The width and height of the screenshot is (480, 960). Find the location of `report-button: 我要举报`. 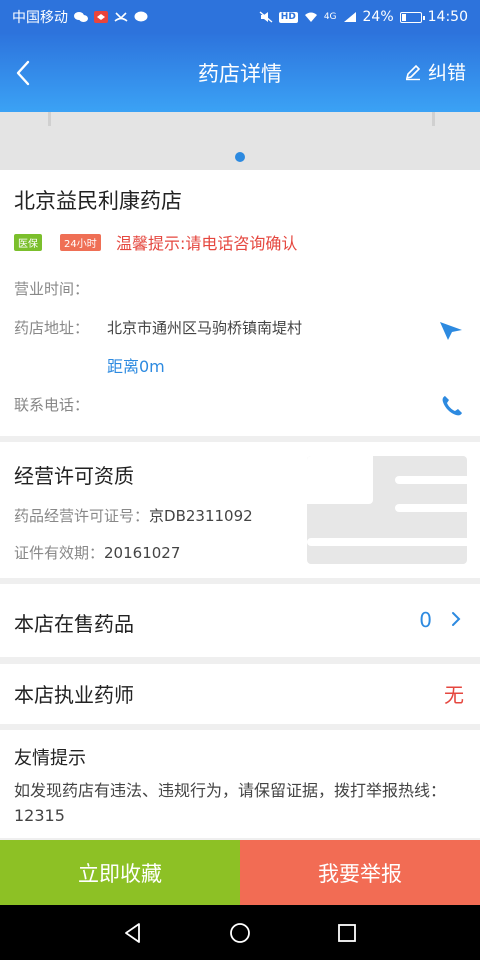

report-button: 我要举报 is located at coordinates (360, 872).